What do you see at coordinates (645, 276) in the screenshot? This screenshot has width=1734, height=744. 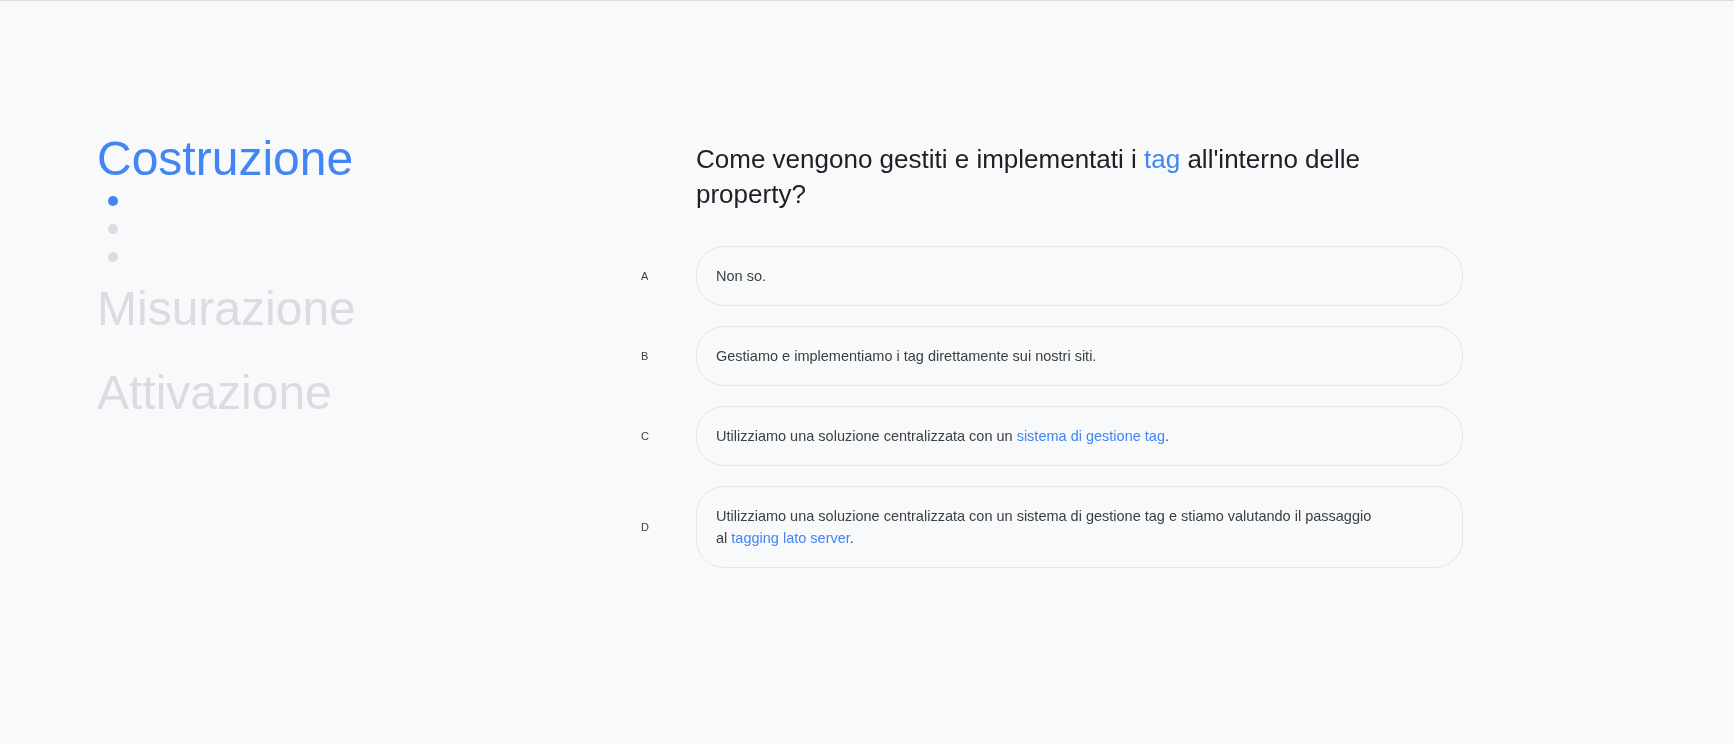 I see `option-letter: A` at bounding box center [645, 276].